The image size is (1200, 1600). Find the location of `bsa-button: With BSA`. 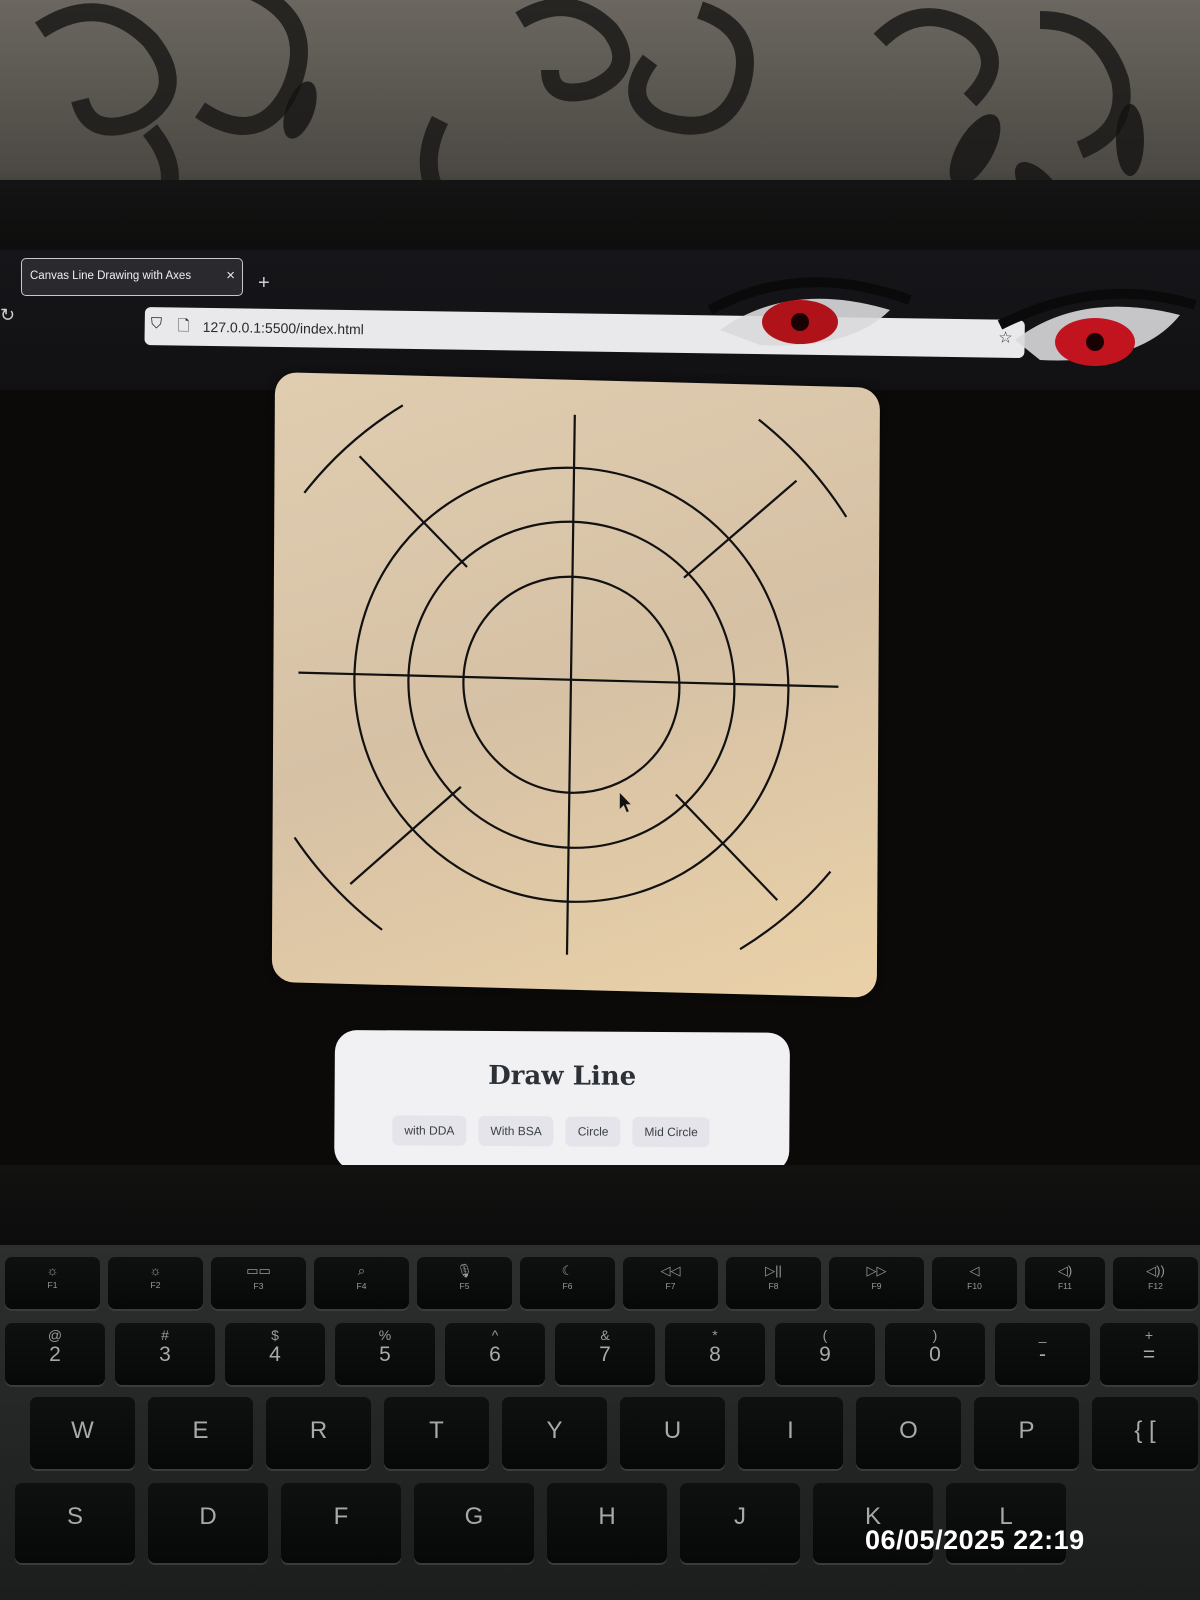

bsa-button: With BSA is located at coordinates (516, 1131).